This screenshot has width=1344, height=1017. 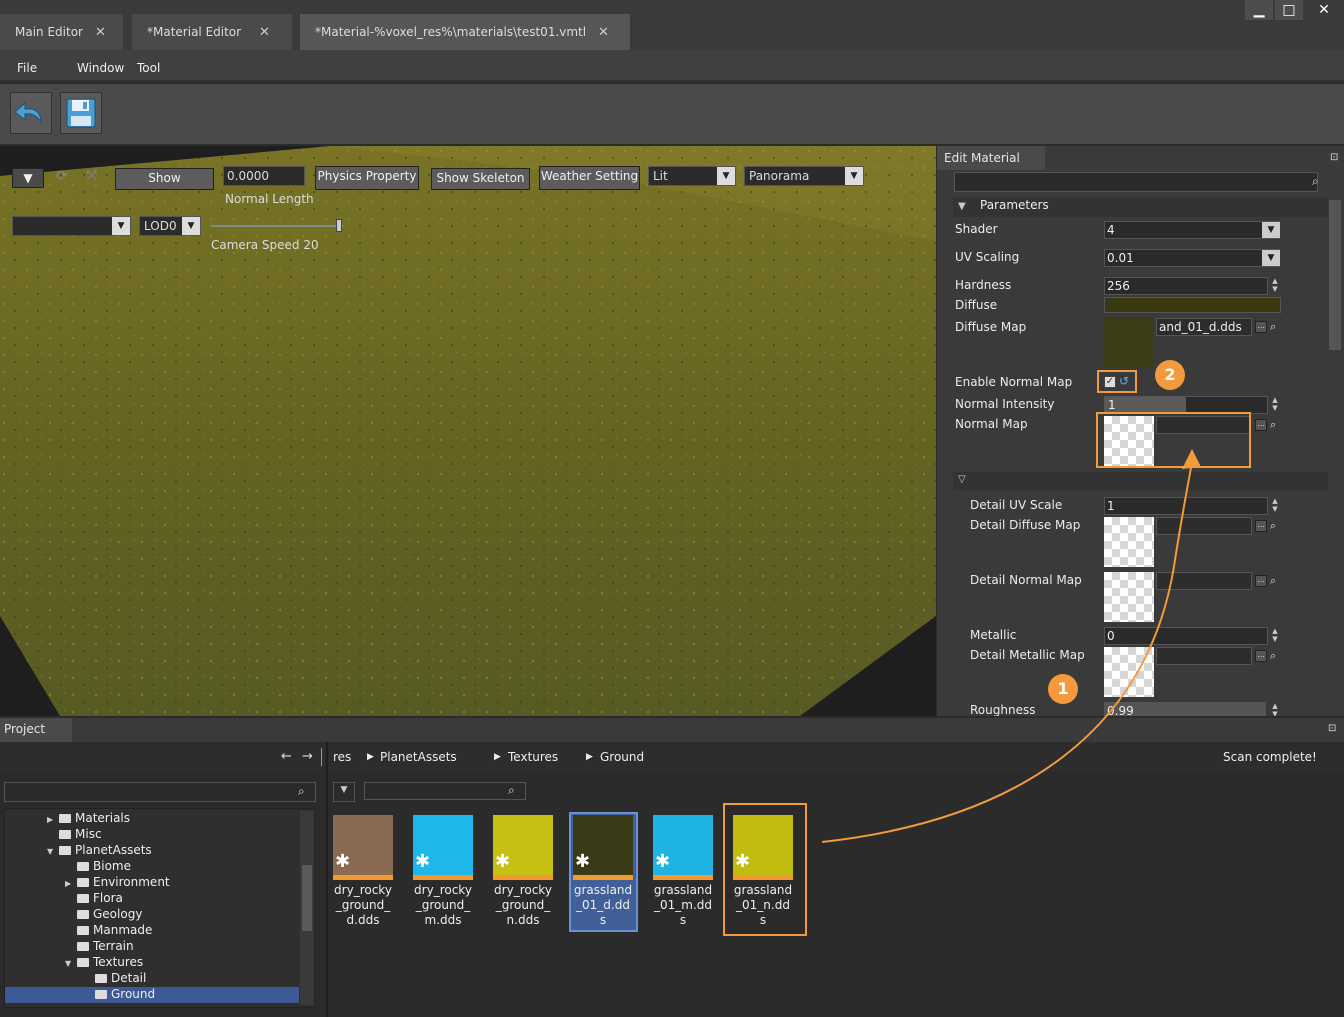 I want to click on object-select: ▼, so click(x=71, y=226).